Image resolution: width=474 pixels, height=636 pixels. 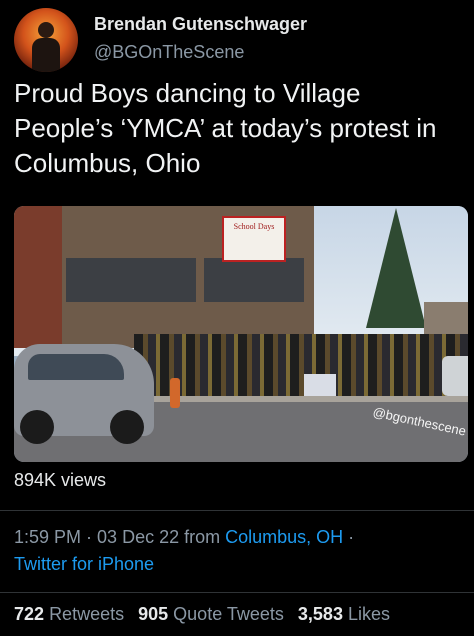 What do you see at coordinates (175, 393) in the screenshot?
I see `media-fire-hydrant` at bounding box center [175, 393].